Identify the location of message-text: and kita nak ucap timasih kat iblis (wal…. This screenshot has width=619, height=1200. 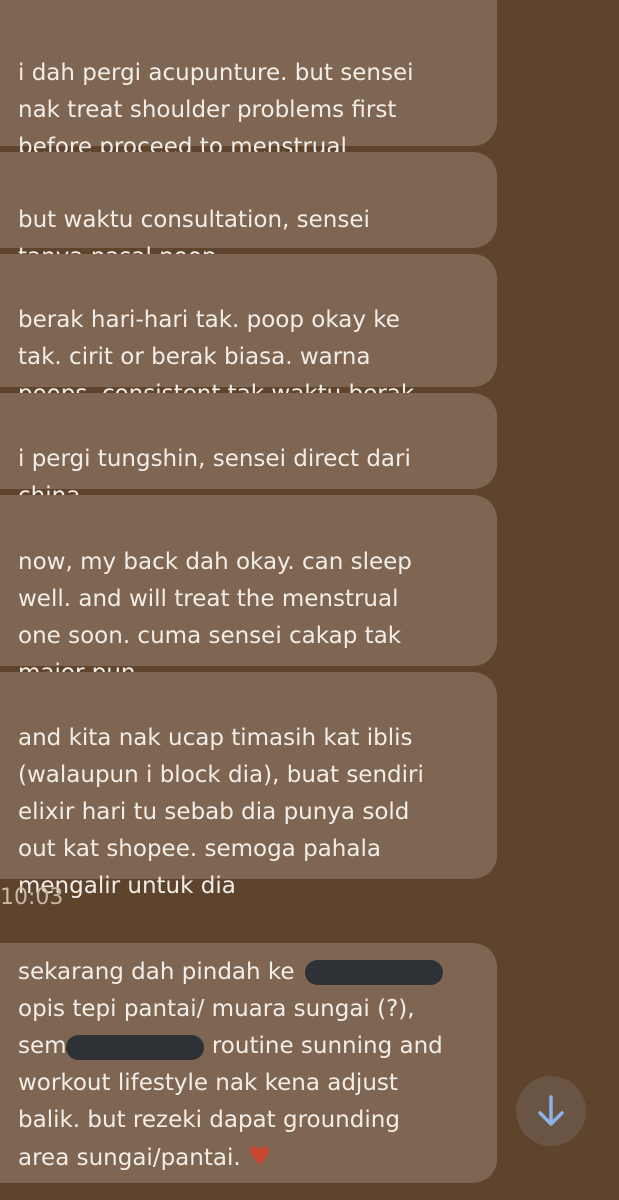
(221, 812).